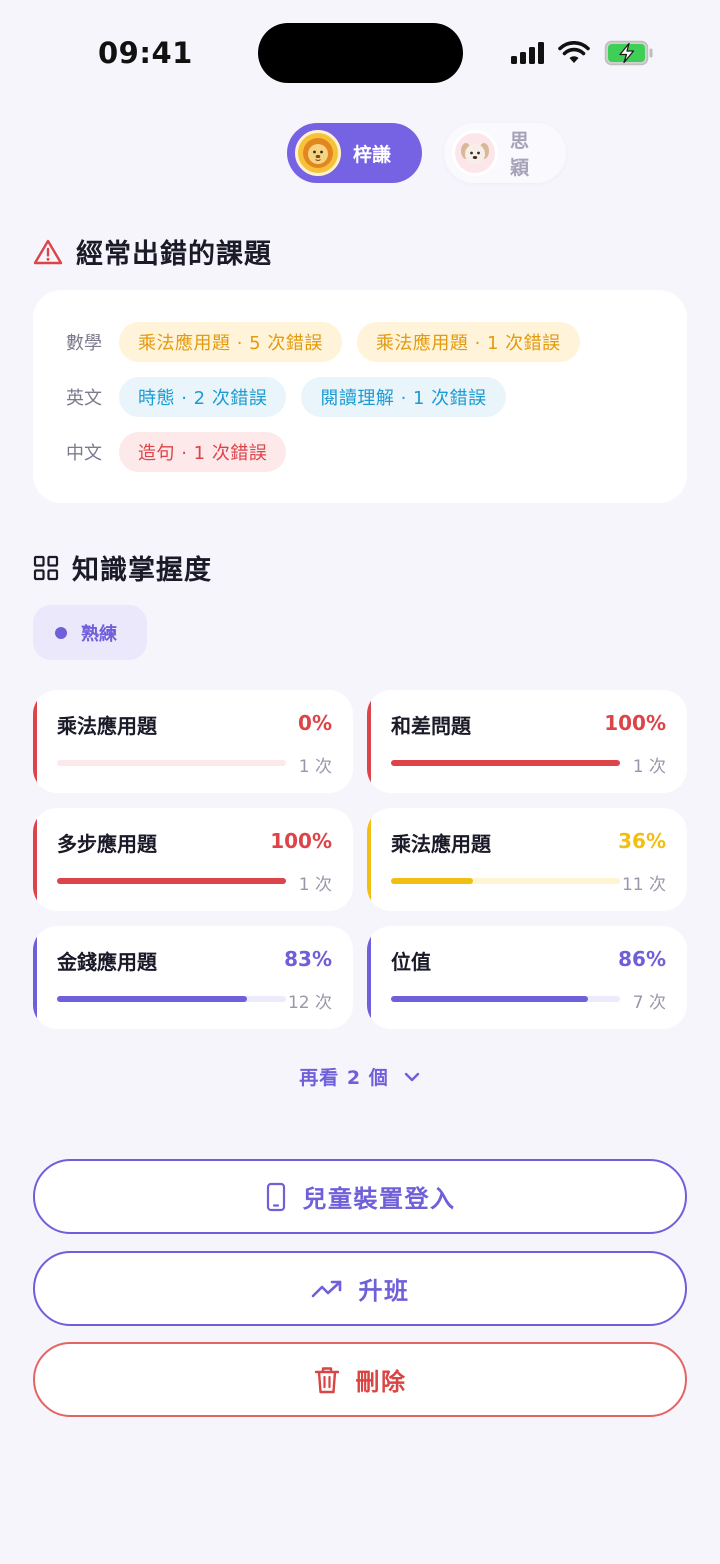  I want to click on profile-name-inactive: 思穎, so click(520, 154).